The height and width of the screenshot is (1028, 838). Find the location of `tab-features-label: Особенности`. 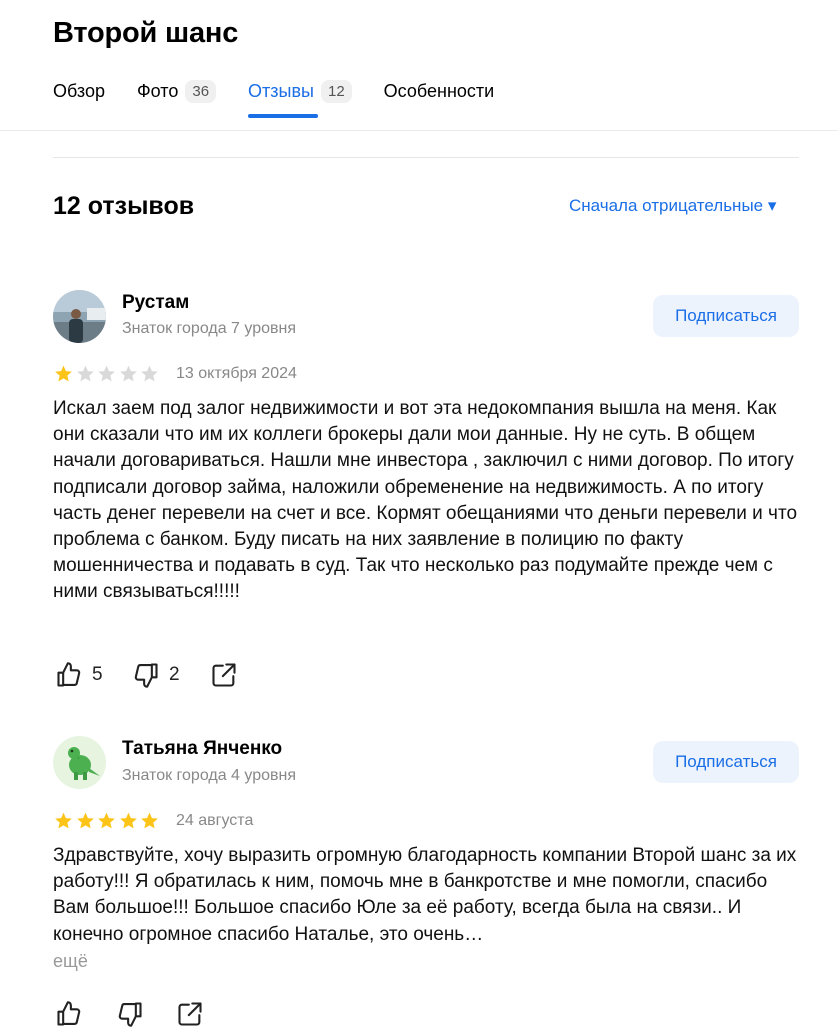

tab-features-label: Особенности is located at coordinates (439, 90).